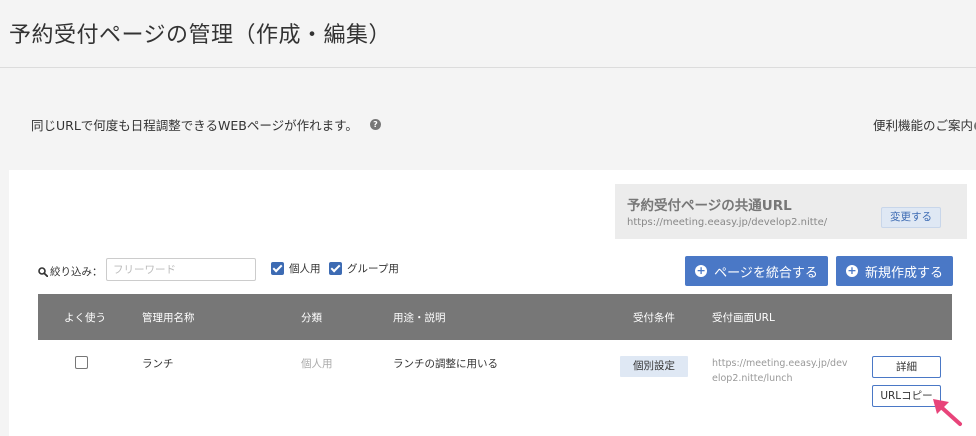  What do you see at coordinates (743, 318) in the screenshot?
I see `column-url: 受付画面URL` at bounding box center [743, 318].